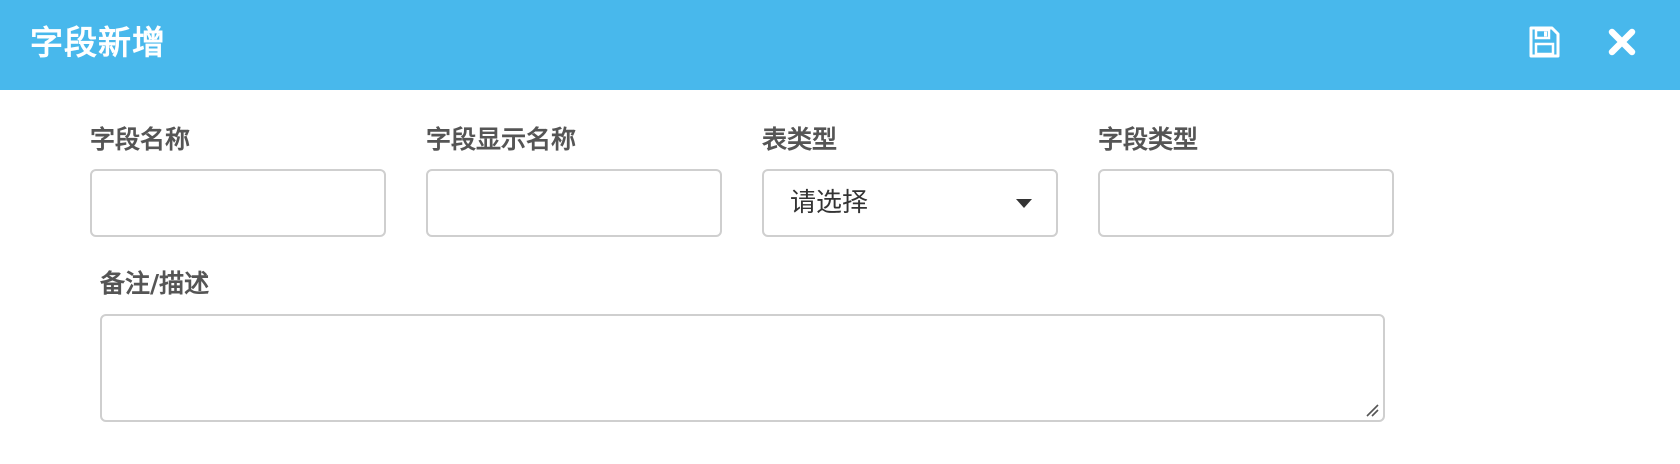 This screenshot has height=464, width=1680. What do you see at coordinates (98, 42) in the screenshot?
I see `dialog-title: 字段新增` at bounding box center [98, 42].